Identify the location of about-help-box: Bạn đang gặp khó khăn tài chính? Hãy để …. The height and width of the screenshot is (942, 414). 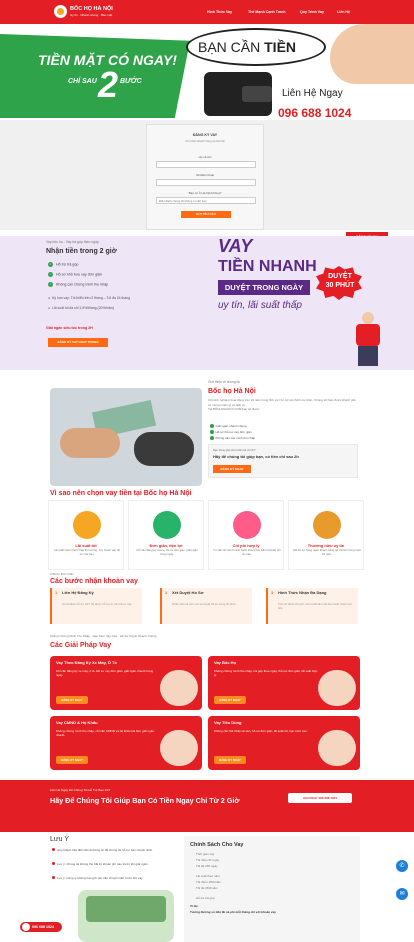
(283, 461).